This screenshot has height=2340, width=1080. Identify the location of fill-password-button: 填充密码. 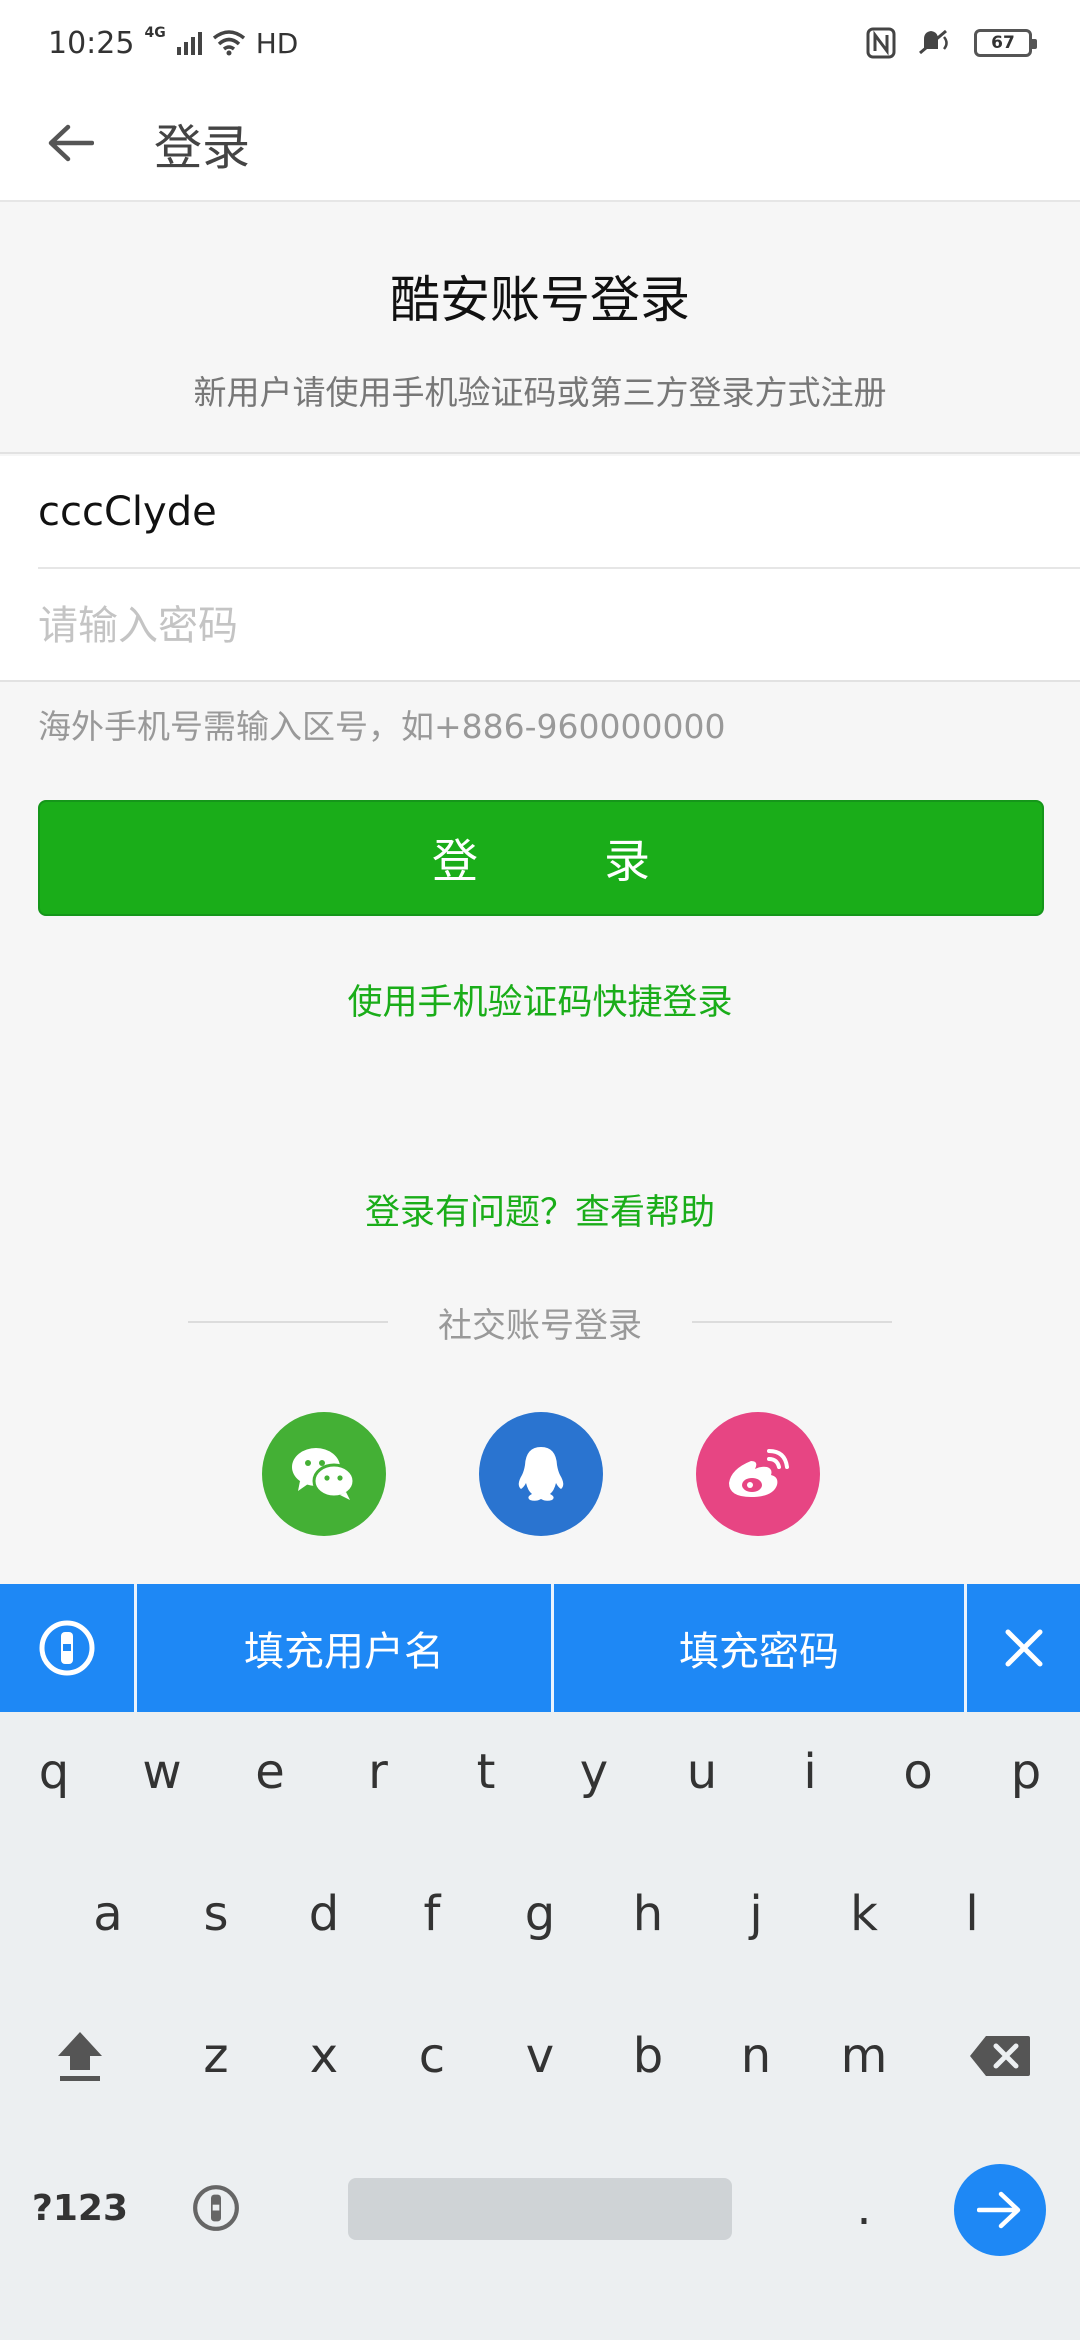
(759, 1648).